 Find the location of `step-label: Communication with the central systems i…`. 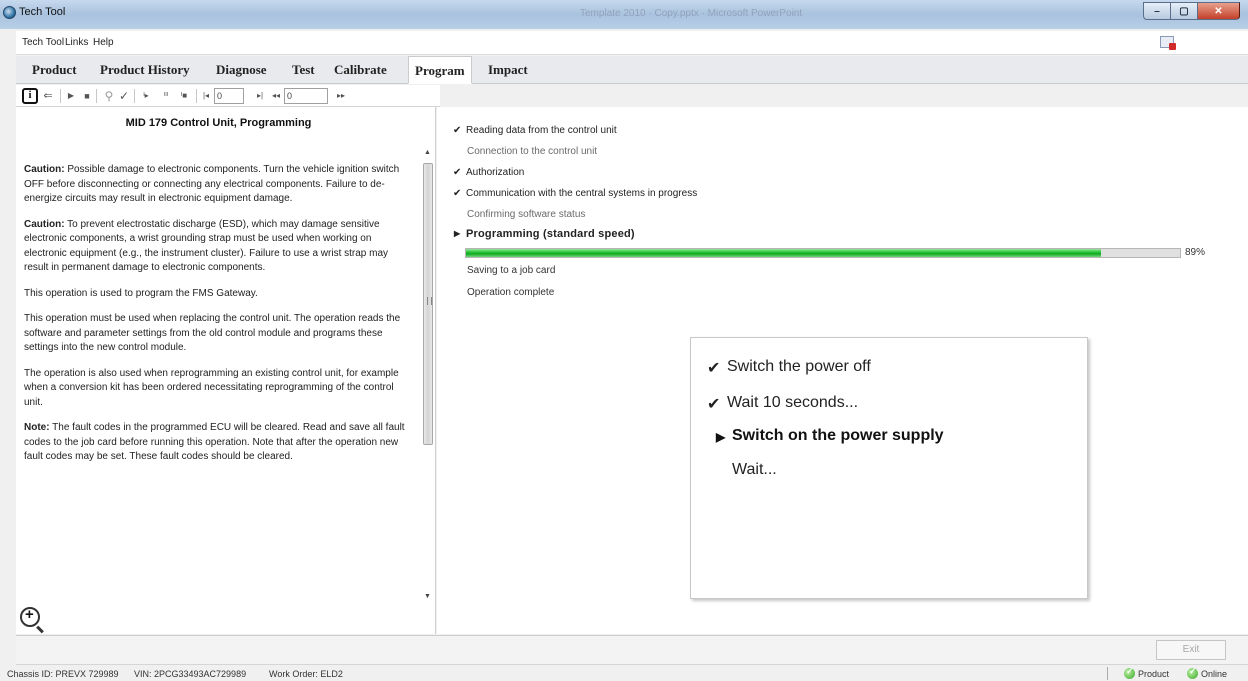

step-label: Communication with the central systems i… is located at coordinates (582, 193).